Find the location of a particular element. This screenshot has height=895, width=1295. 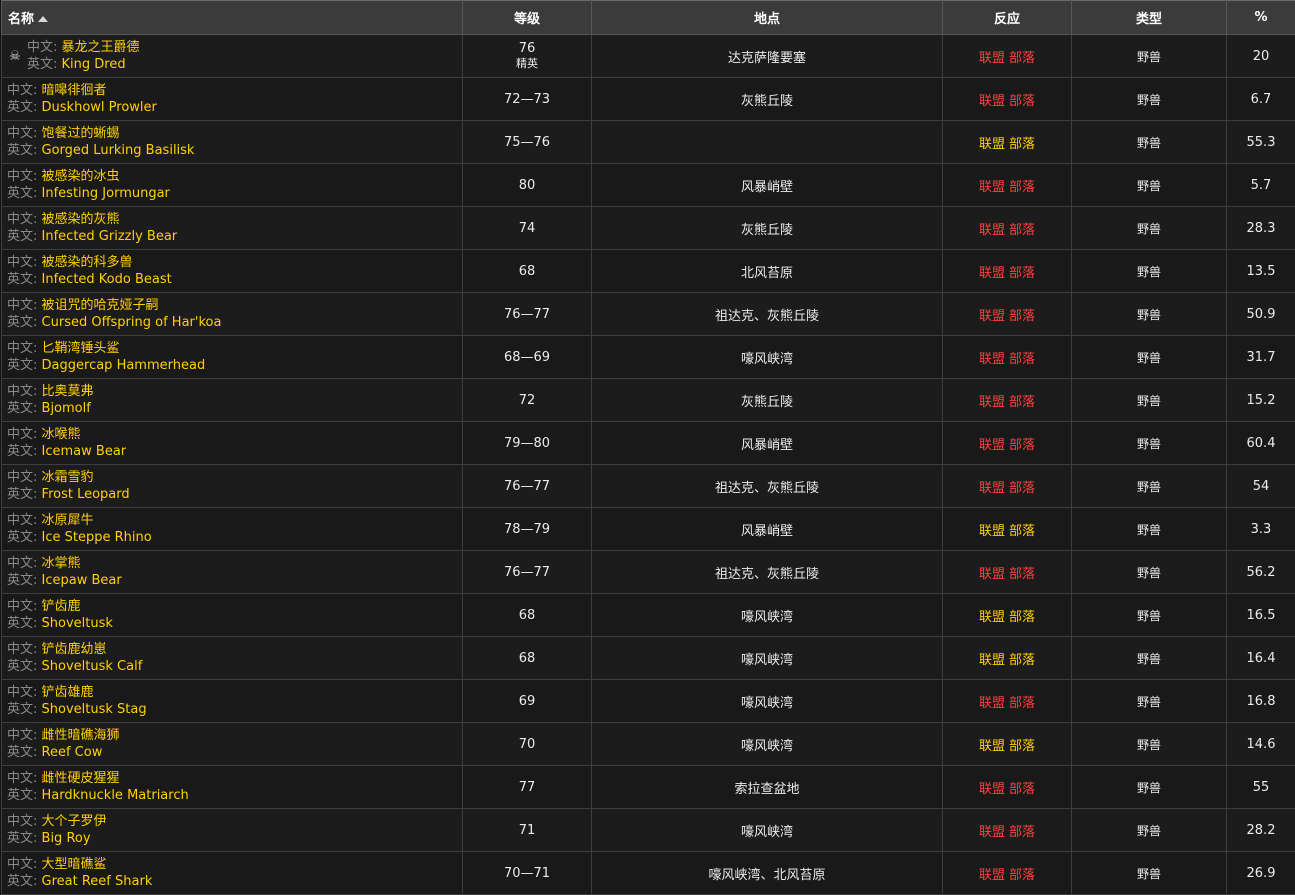

name-en-line: 英文: Shoveltusk is located at coordinates (60, 623).